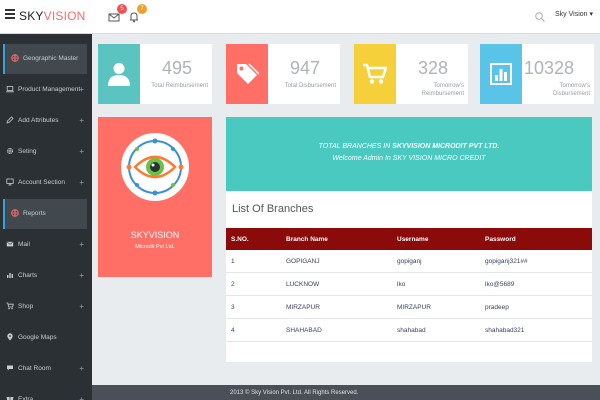 The image size is (600, 400). What do you see at coordinates (310, 86) in the screenshot?
I see `stat-label: Total Disbursement` at bounding box center [310, 86].